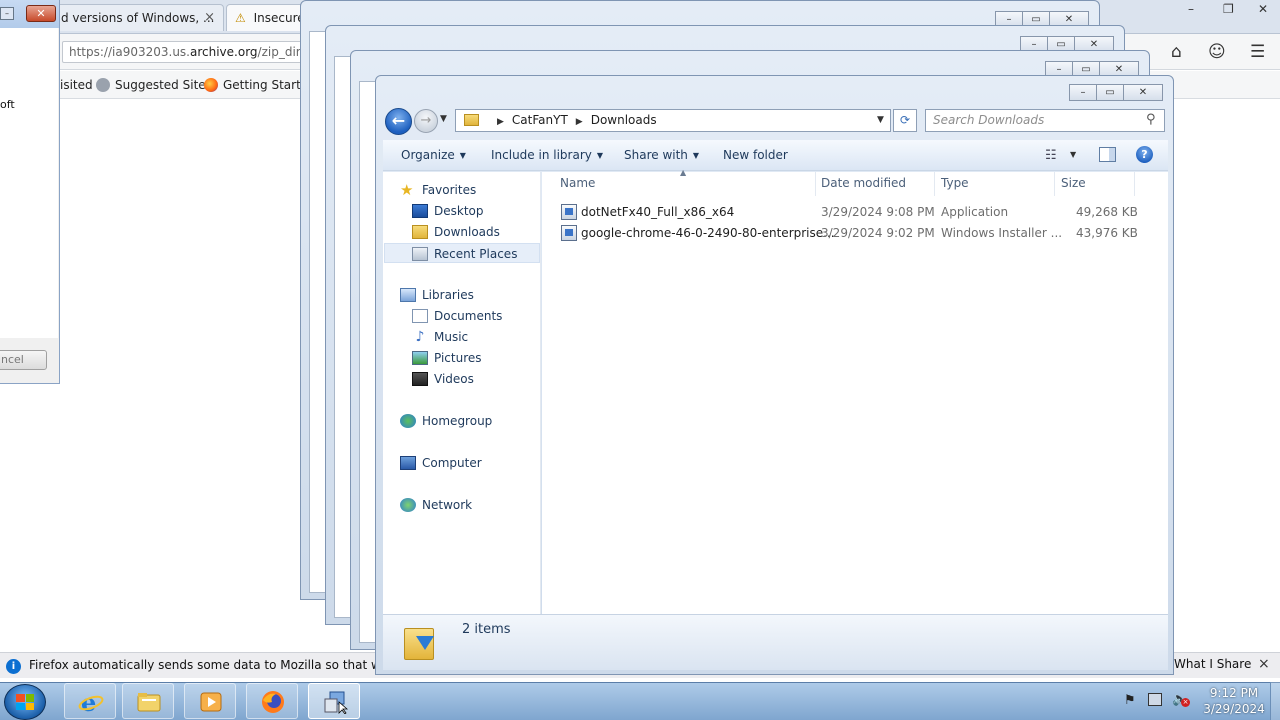 The width and height of the screenshot is (1280, 720). I want to click on column-header-size: Size, so click(1073, 183).